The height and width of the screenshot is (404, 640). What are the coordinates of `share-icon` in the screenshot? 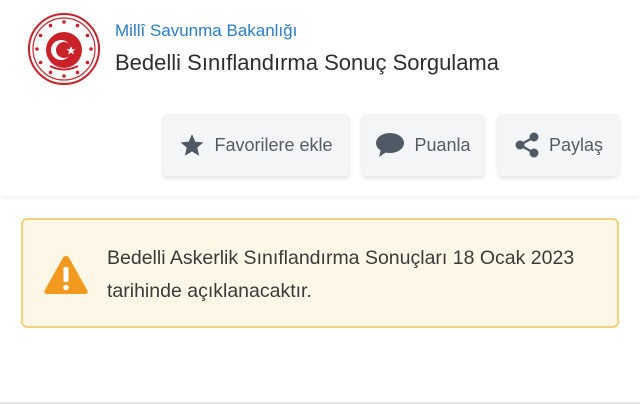 It's located at (527, 145).